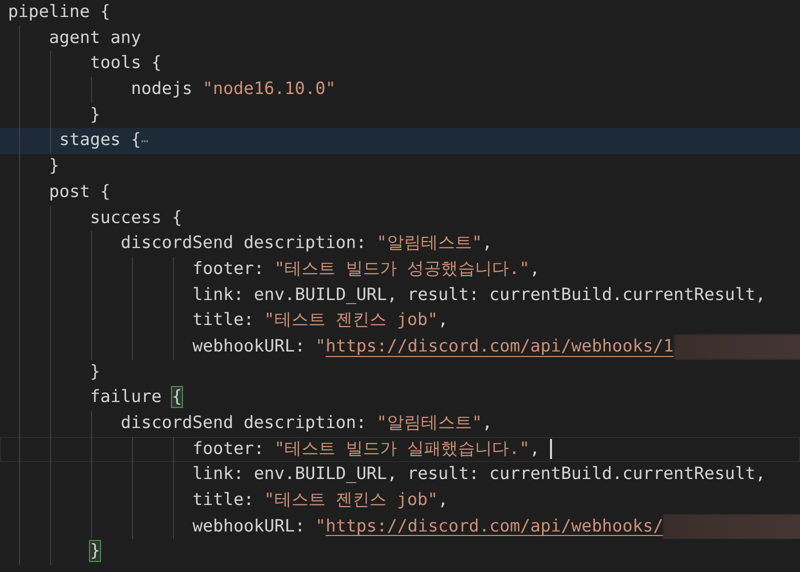 This screenshot has width=800, height=572. I want to click on code-text: stages {, so click(100, 140).